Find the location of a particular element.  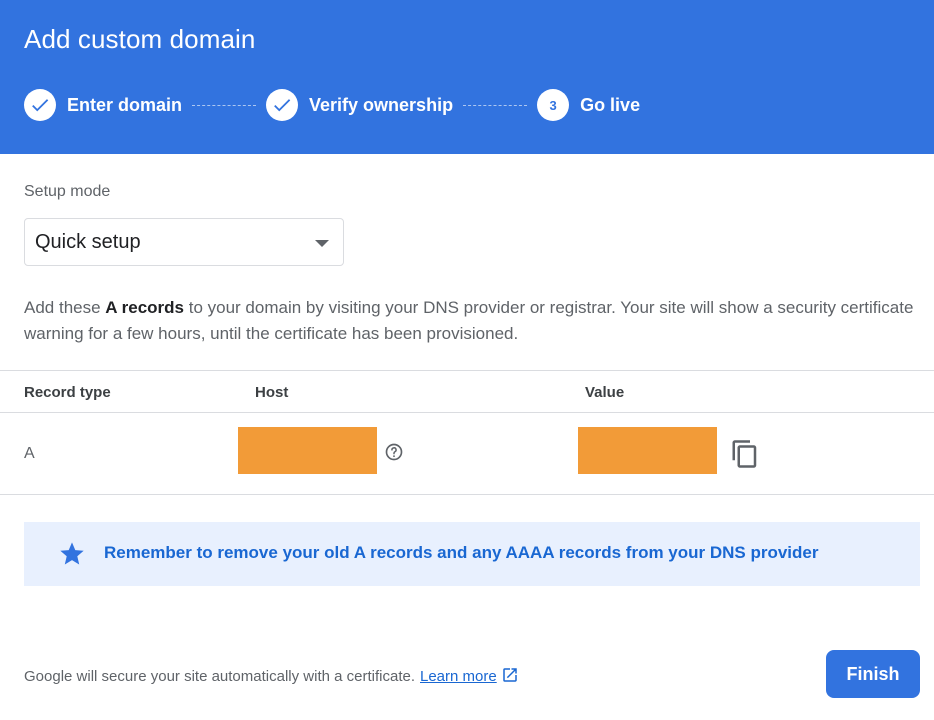

value-redacted is located at coordinates (647, 450).